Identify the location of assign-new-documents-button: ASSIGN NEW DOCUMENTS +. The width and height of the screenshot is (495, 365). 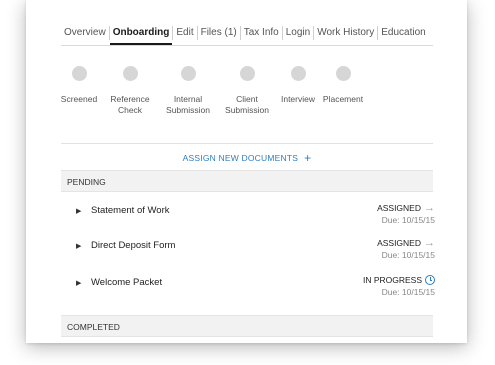
(247, 158).